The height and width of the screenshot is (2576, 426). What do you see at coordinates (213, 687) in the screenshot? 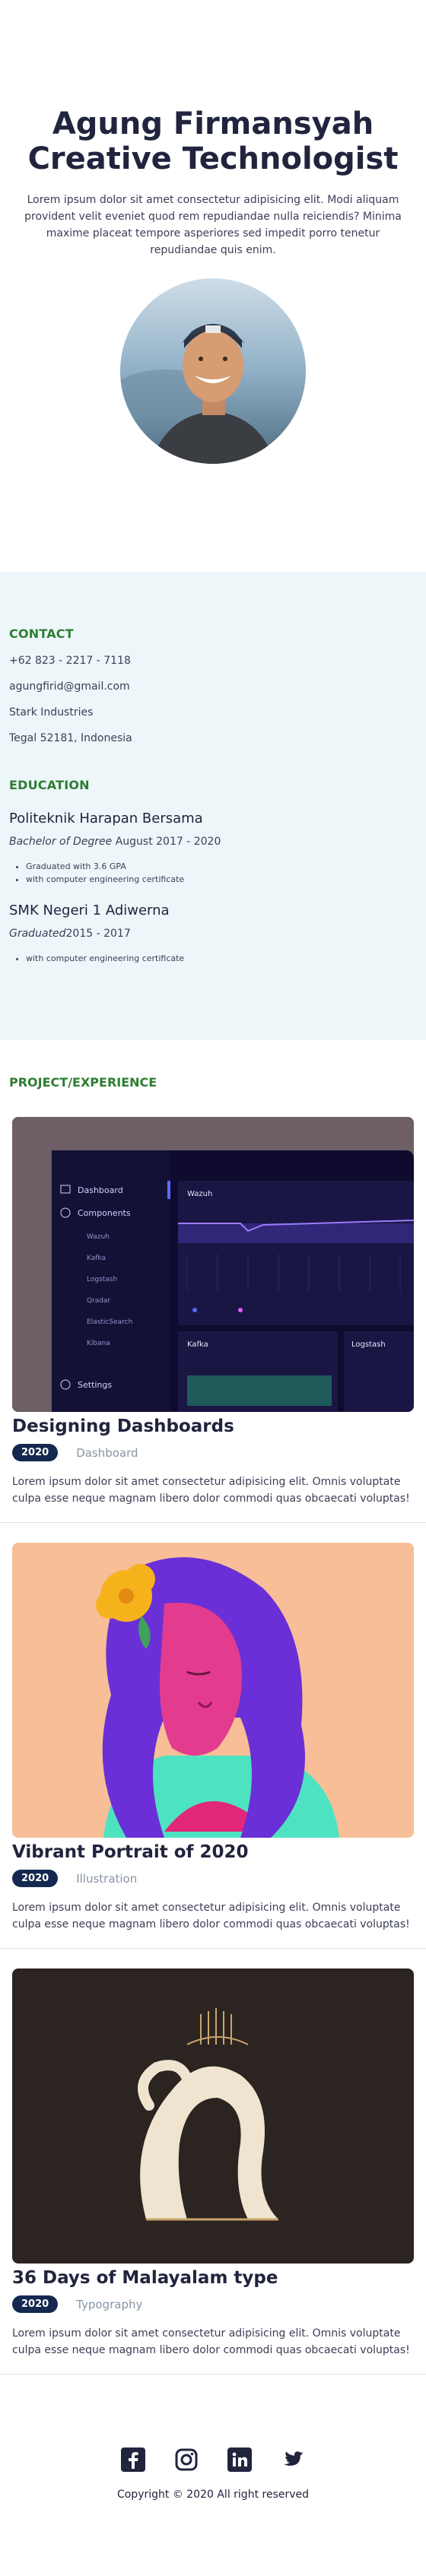
I see `contact-email: agungfirid@gmail.com` at bounding box center [213, 687].